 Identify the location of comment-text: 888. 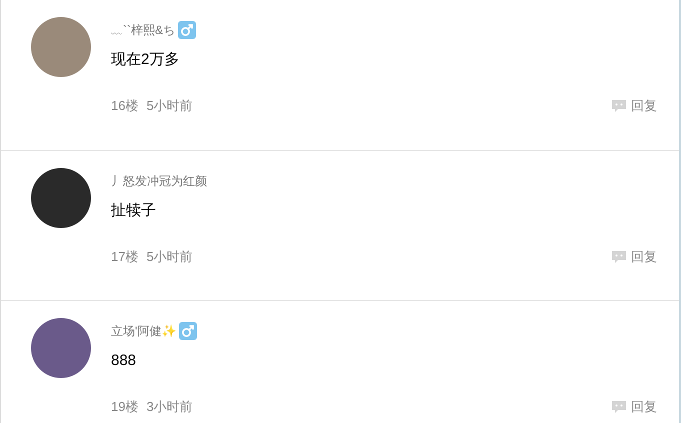
(124, 361).